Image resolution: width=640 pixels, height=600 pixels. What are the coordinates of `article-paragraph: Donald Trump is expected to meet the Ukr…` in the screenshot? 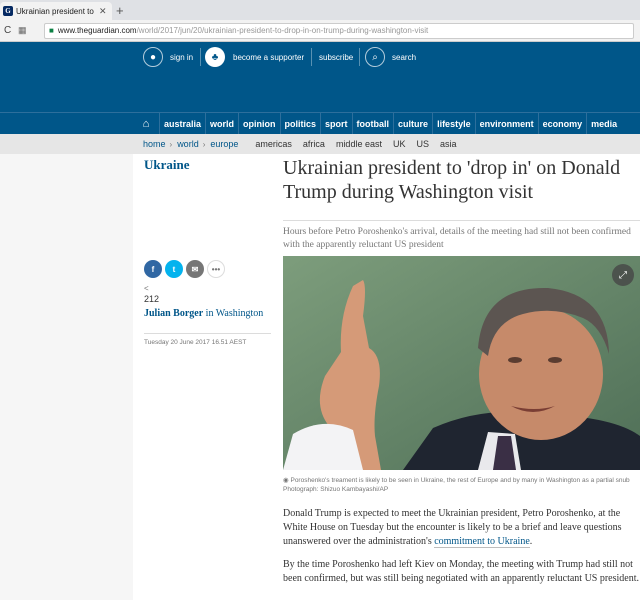 It's located at (461, 528).